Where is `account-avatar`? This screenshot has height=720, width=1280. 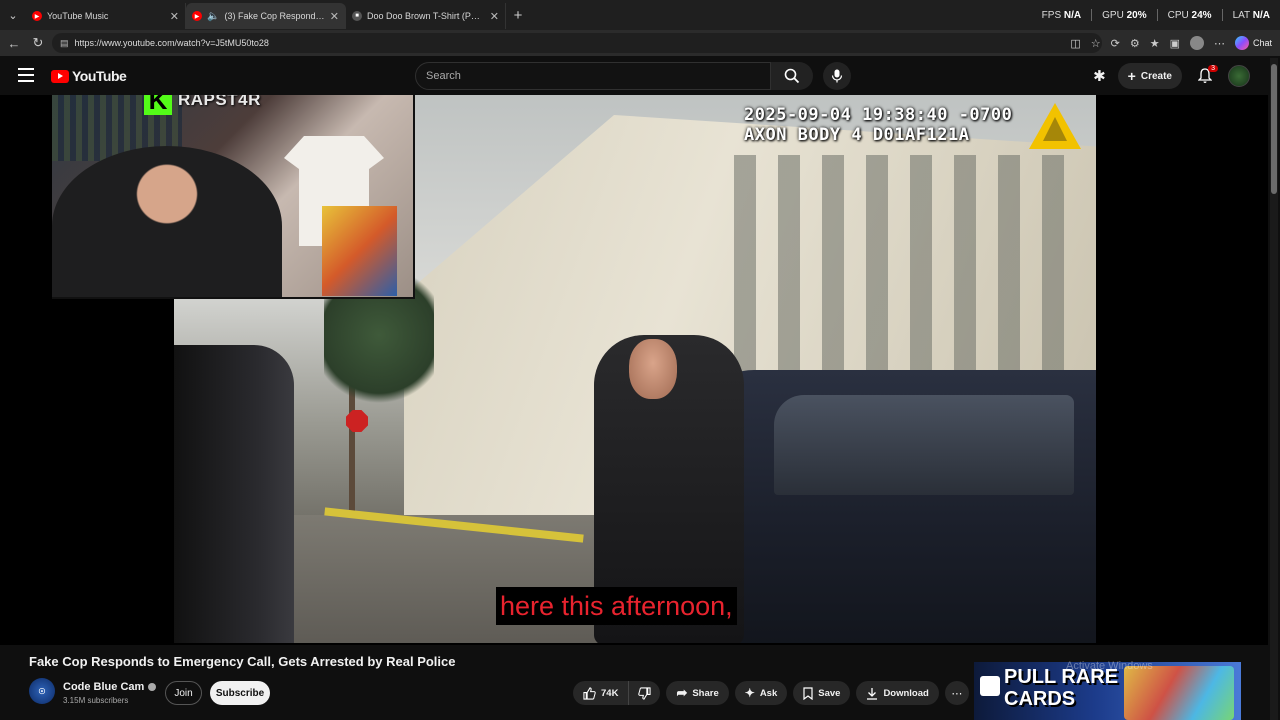
account-avatar is located at coordinates (1239, 76).